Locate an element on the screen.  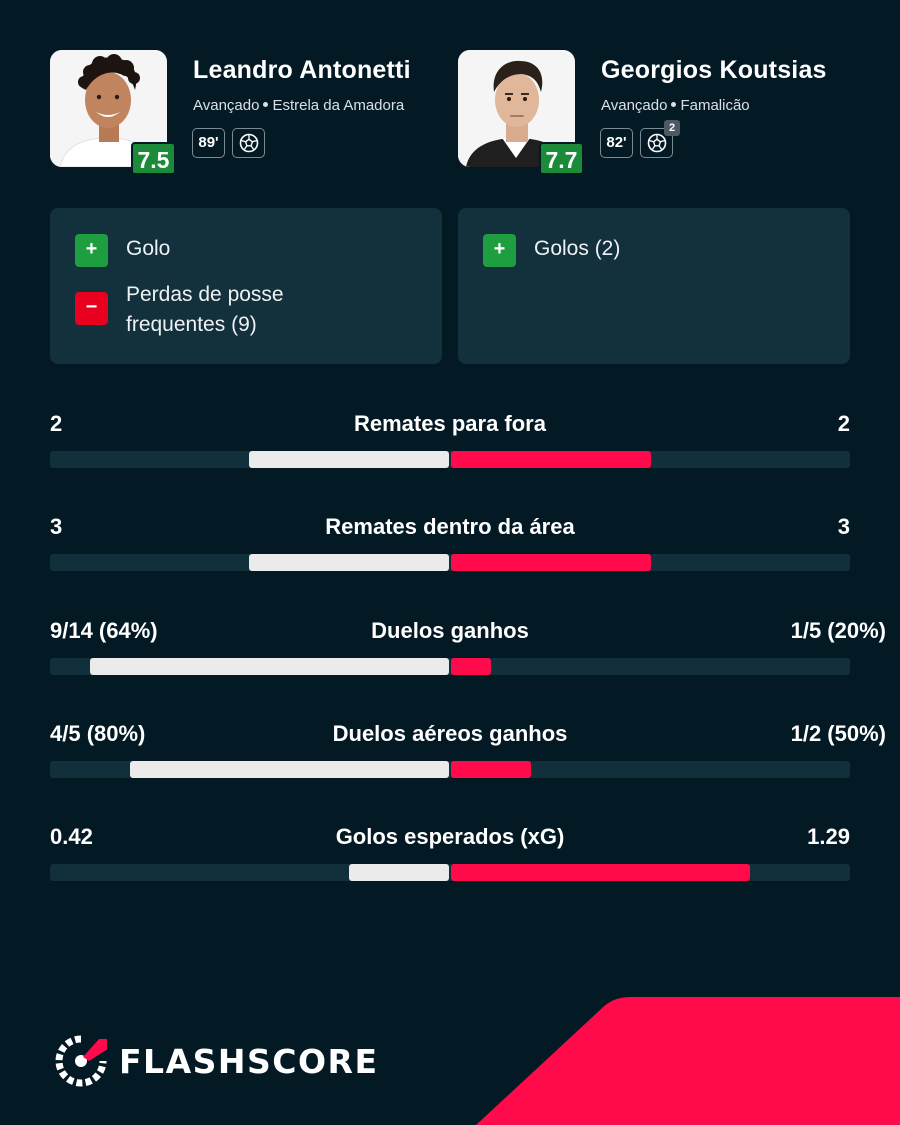
highlight-text: Golo is located at coordinates (148, 248).